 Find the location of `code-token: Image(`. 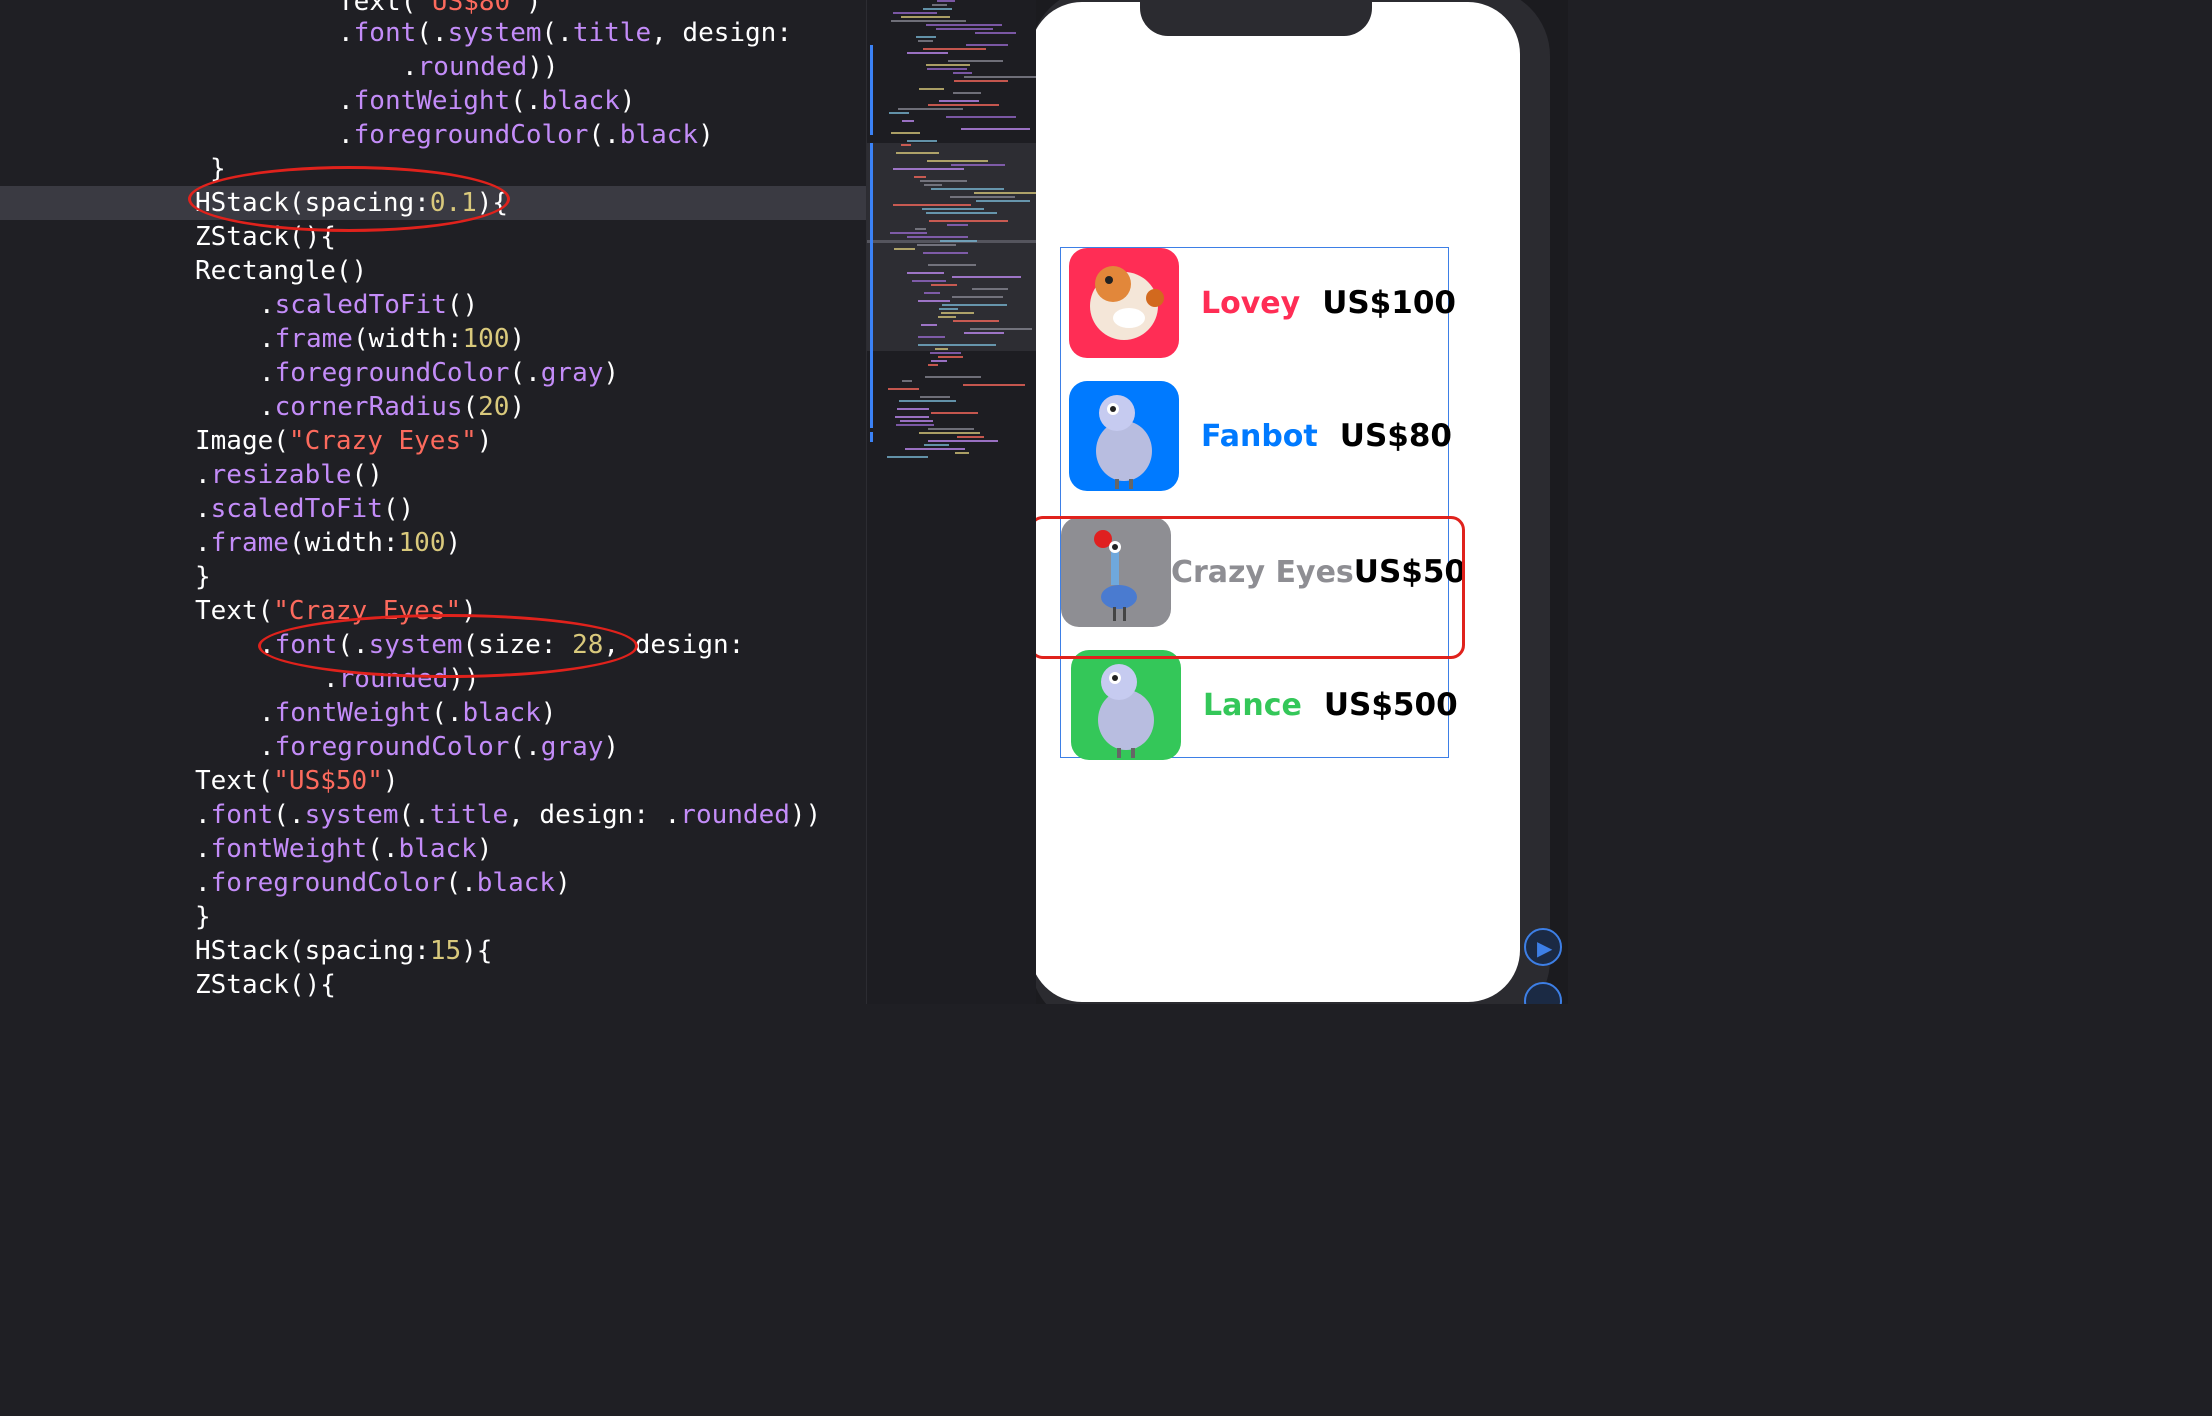

code-token: Image( is located at coordinates (242, 441).